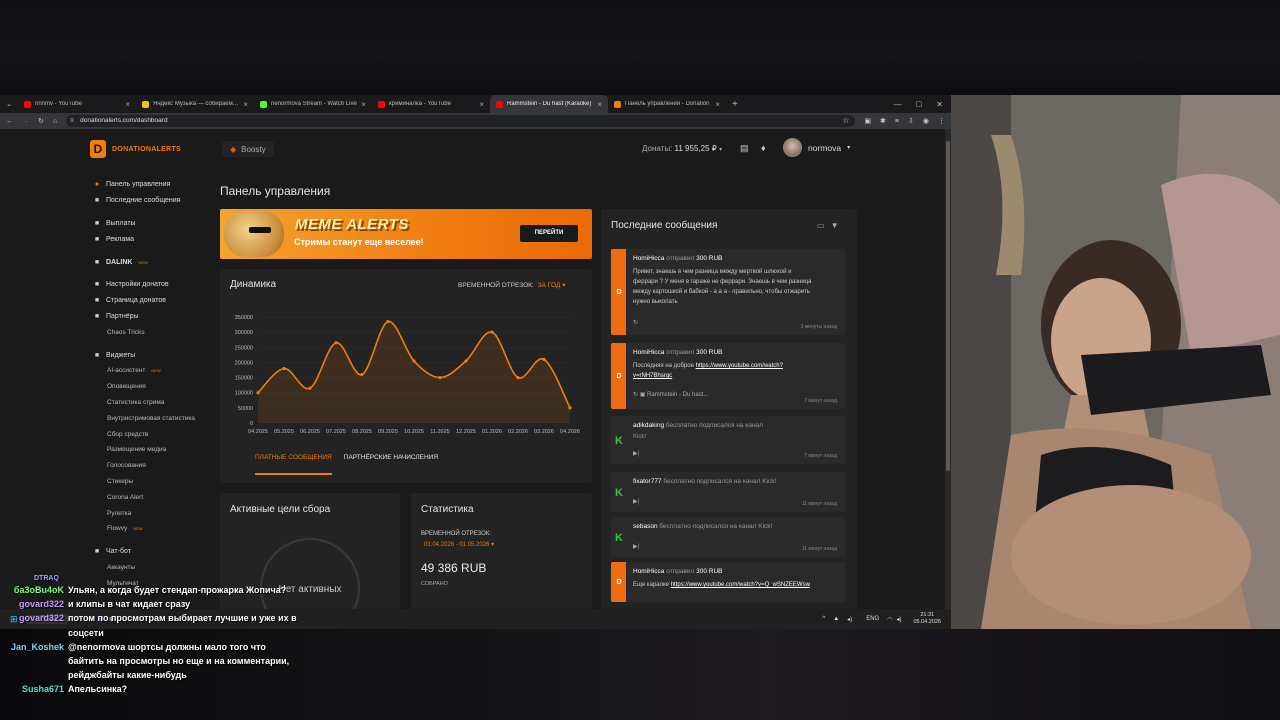 Image resolution: width=1280 pixels, height=720 pixels. I want to click on clock: 21:31 05.04.2026, so click(927, 619).